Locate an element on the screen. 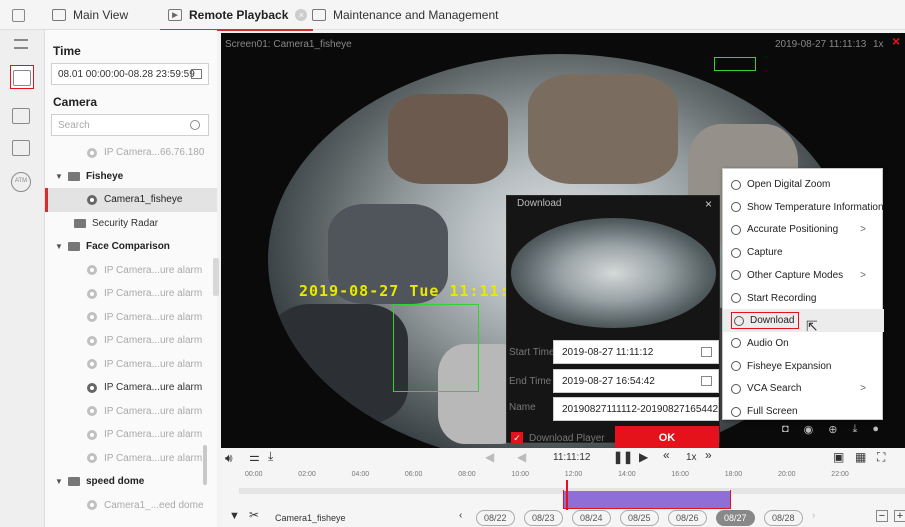  stop-all-icon: ▣ is located at coordinates (838, 457).